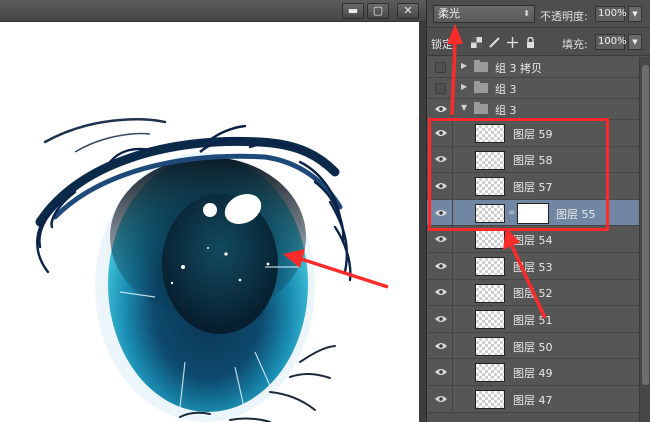  I want to click on layer-row: 图层 50, so click(533, 346).